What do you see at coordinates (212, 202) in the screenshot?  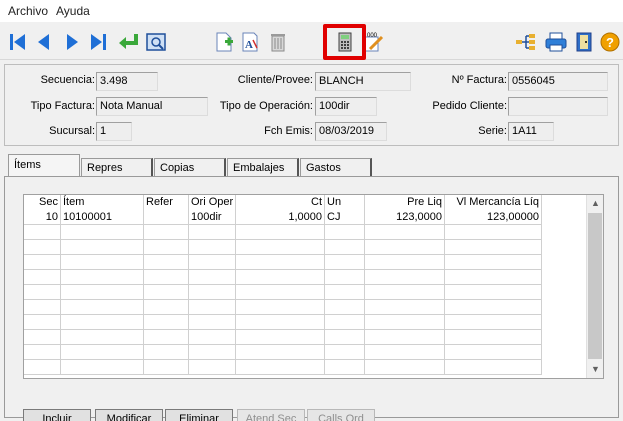 I see `column-header-ori-oper: Ori Oper` at bounding box center [212, 202].